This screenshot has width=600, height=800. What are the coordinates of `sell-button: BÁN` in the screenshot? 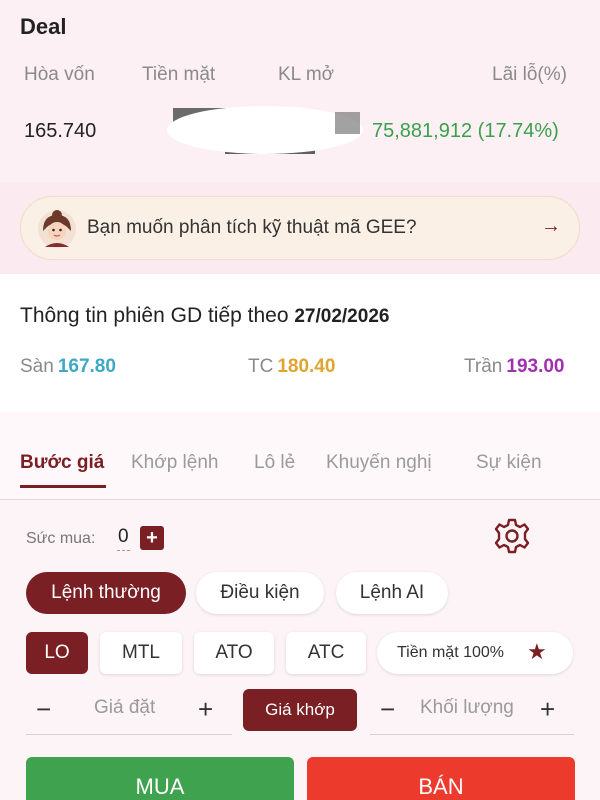 It's located at (441, 778).